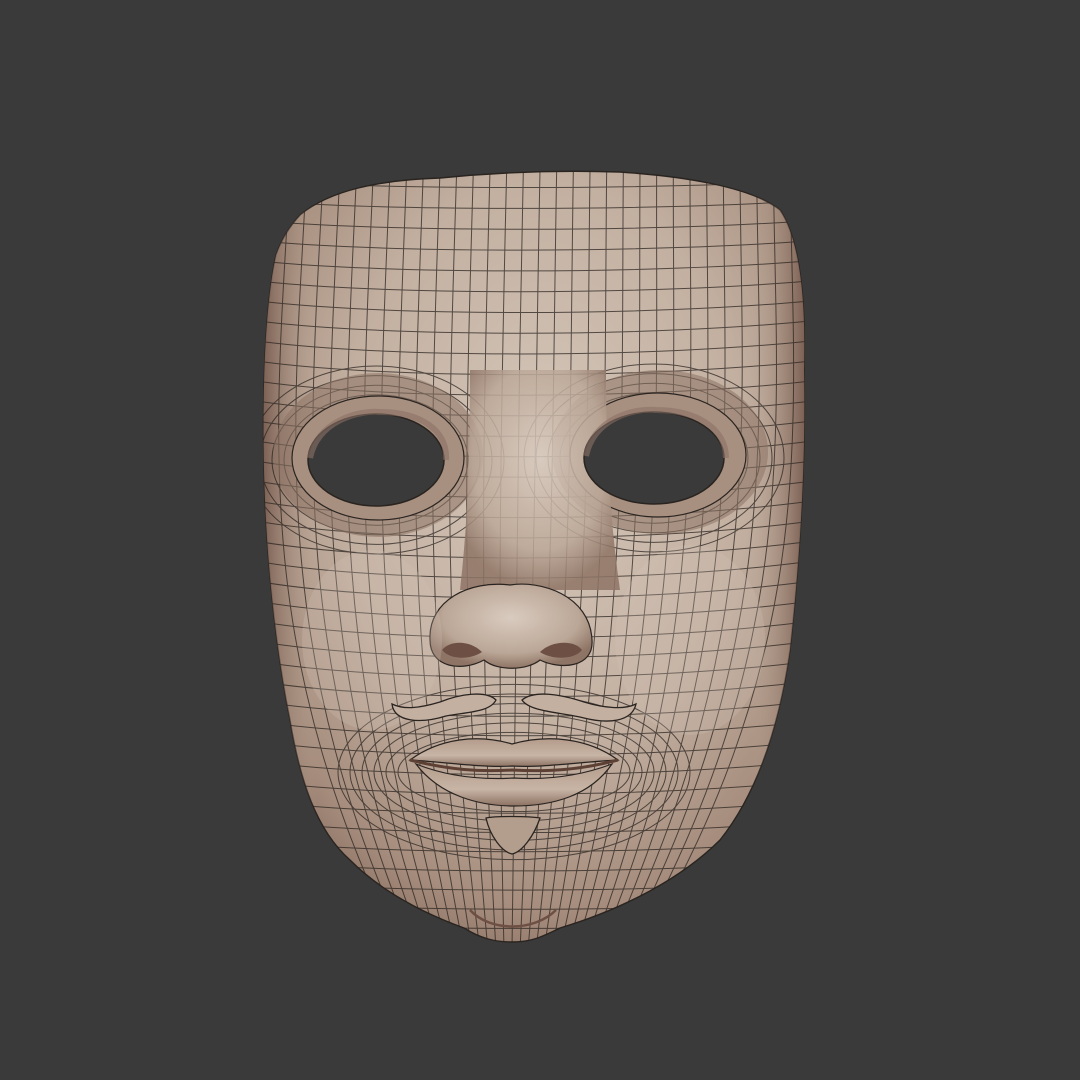 This screenshot has width=1080, height=1080. I want to click on left-cheek, so click(372, 640).